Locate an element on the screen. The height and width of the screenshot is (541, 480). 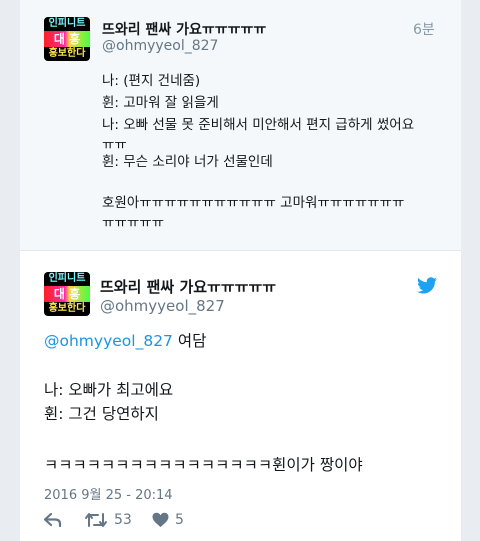
tweet-timestamp: 2016 9월 25 - 20:14 is located at coordinates (108, 493).